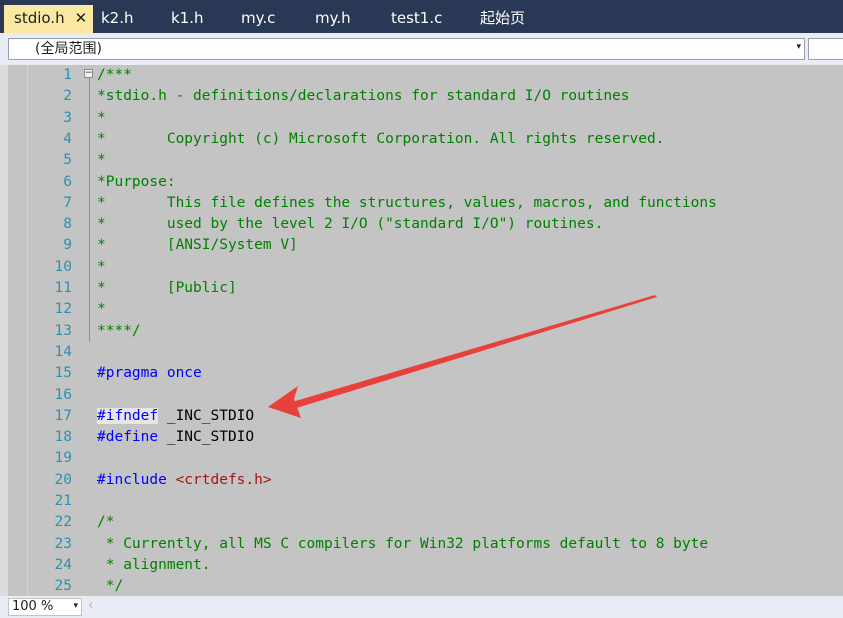  I want to click on code-text: */, so click(110, 586).